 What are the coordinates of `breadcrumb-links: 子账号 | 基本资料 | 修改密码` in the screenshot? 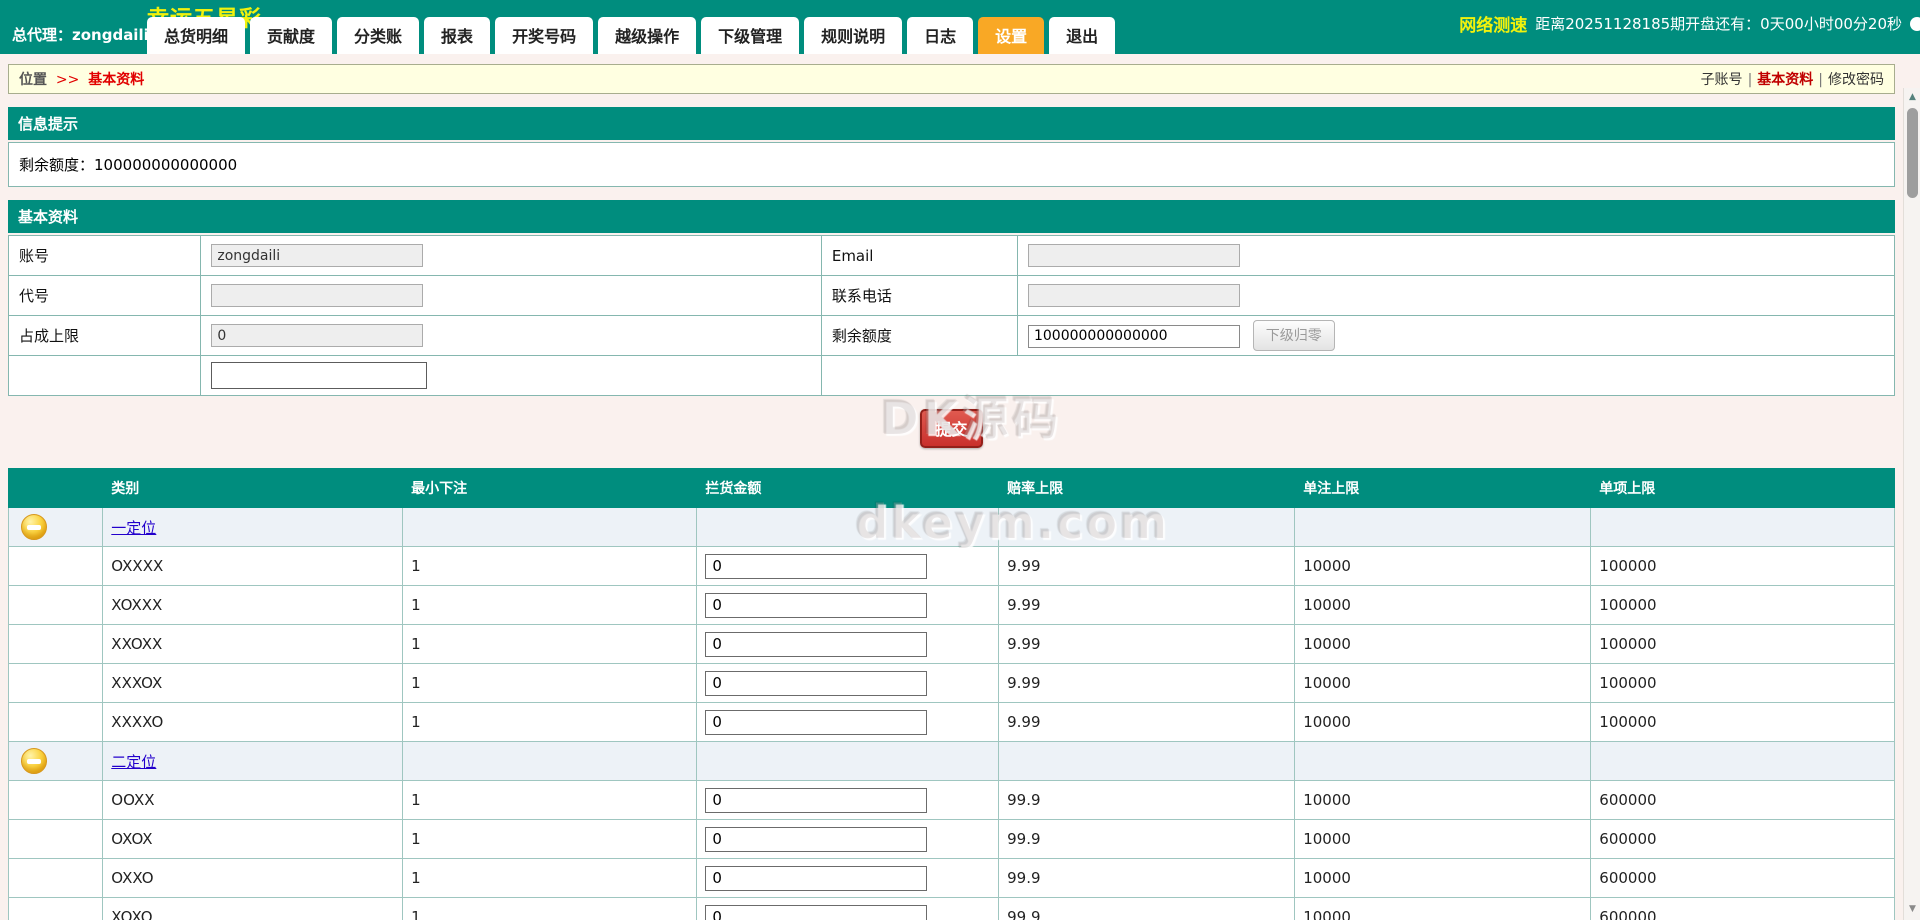 It's located at (1792, 79).